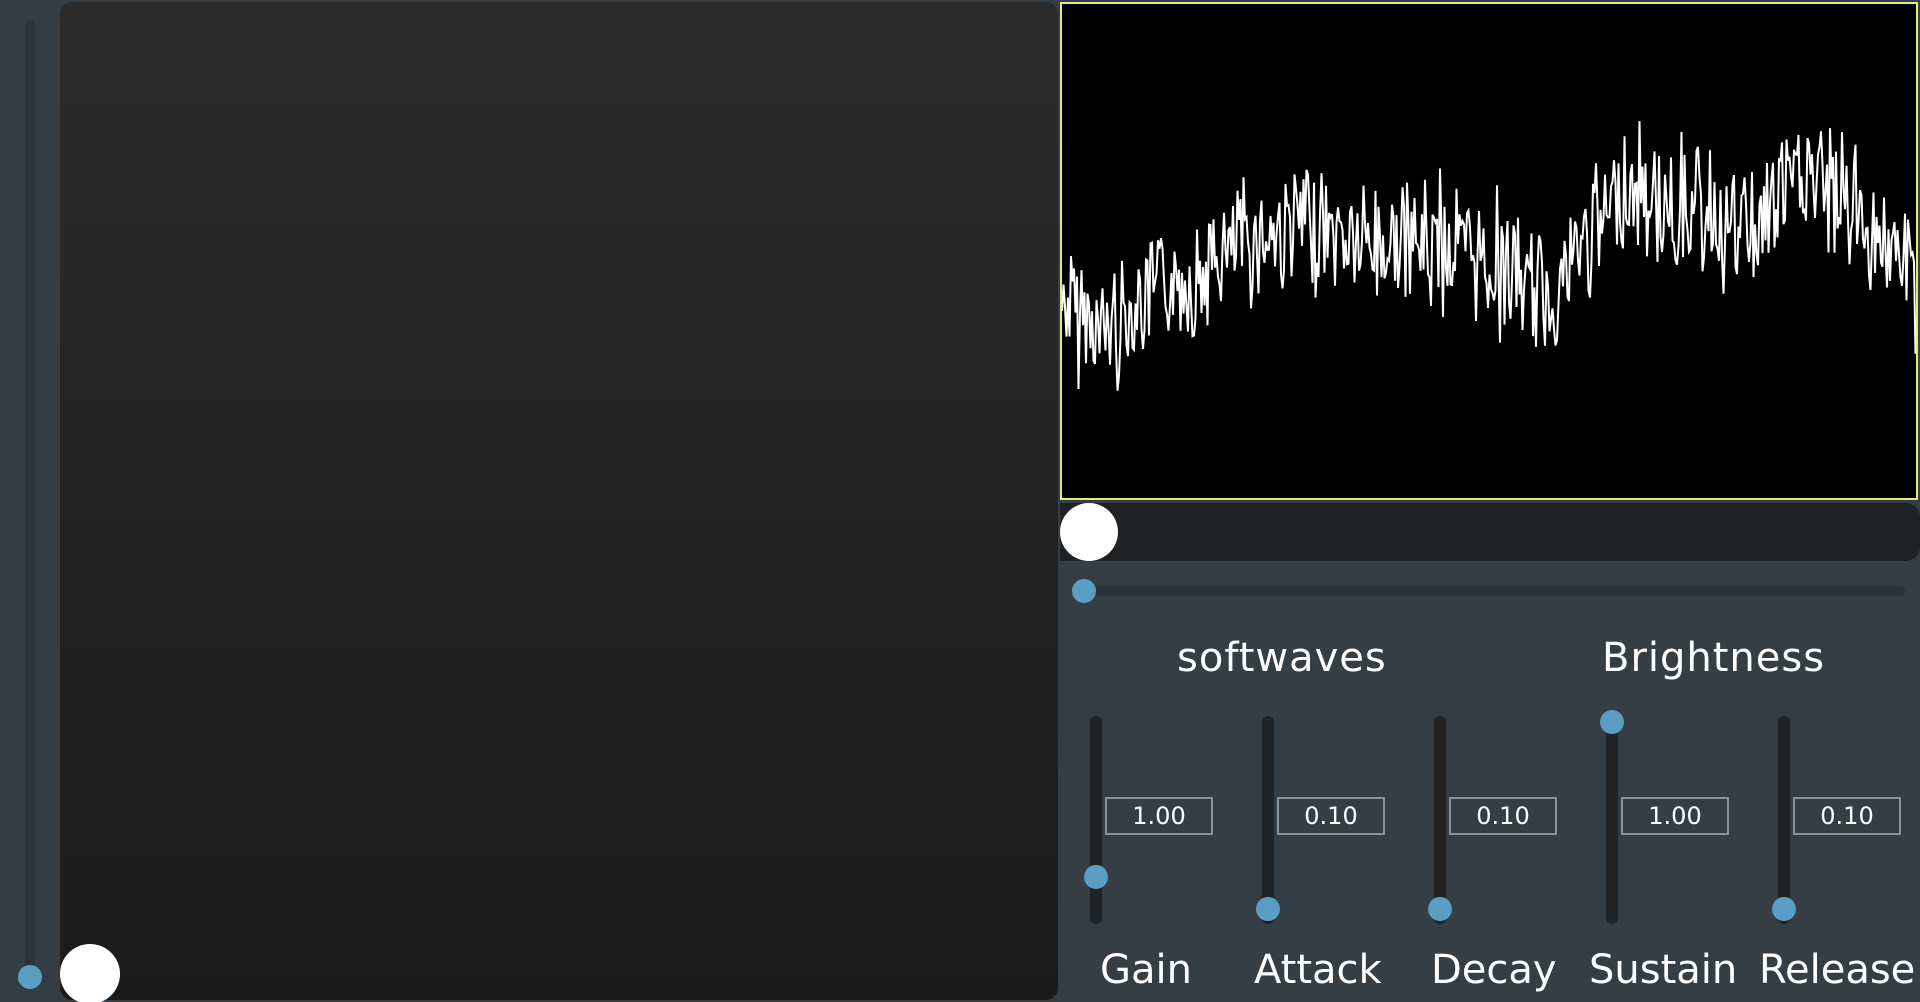 The width and height of the screenshot is (1920, 1002). I want to click on gain-control: 1.00 Gain, so click(1156, 856).